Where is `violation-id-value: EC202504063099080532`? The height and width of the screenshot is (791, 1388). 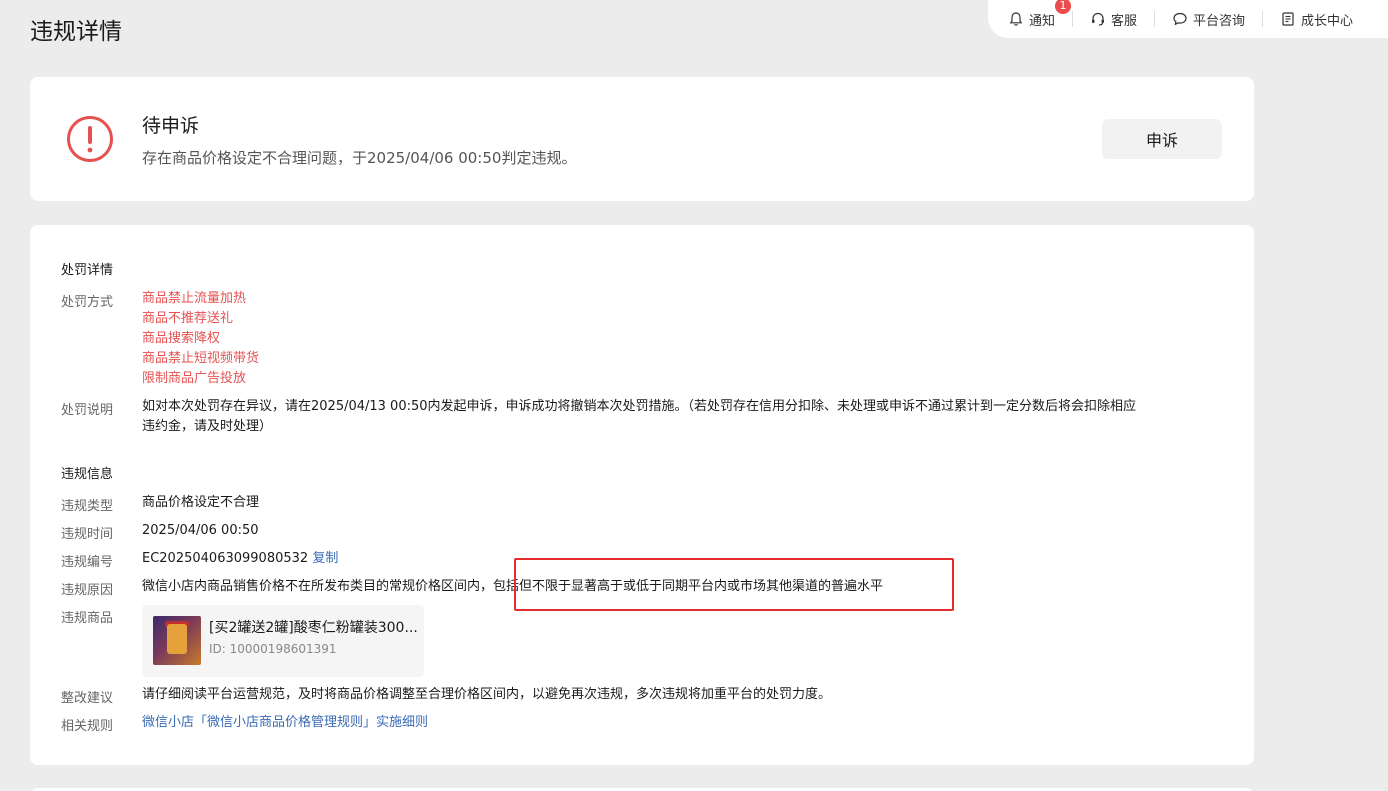
violation-id-value: EC202504063099080532 is located at coordinates (225, 558).